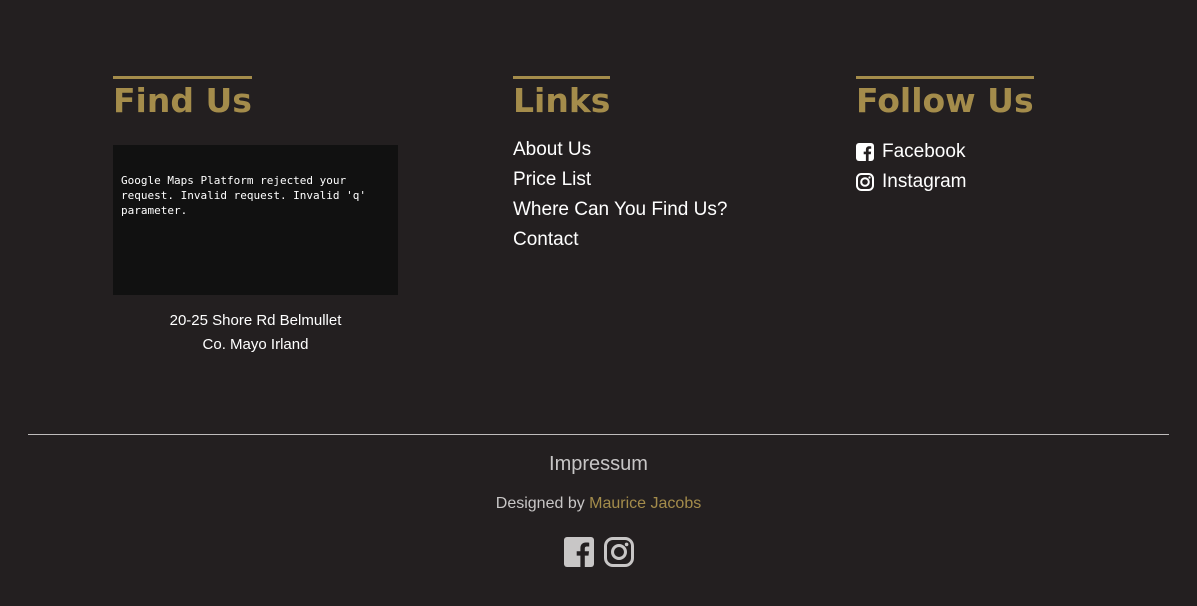  What do you see at coordinates (540, 503) in the screenshot?
I see `designed-by-label: Designed by` at bounding box center [540, 503].